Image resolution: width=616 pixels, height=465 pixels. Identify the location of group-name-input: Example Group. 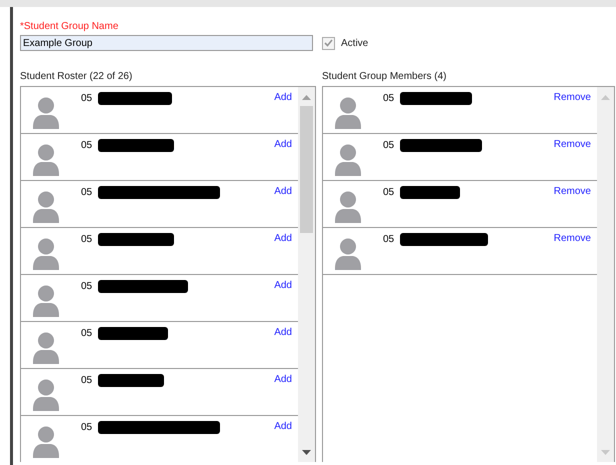
(166, 43).